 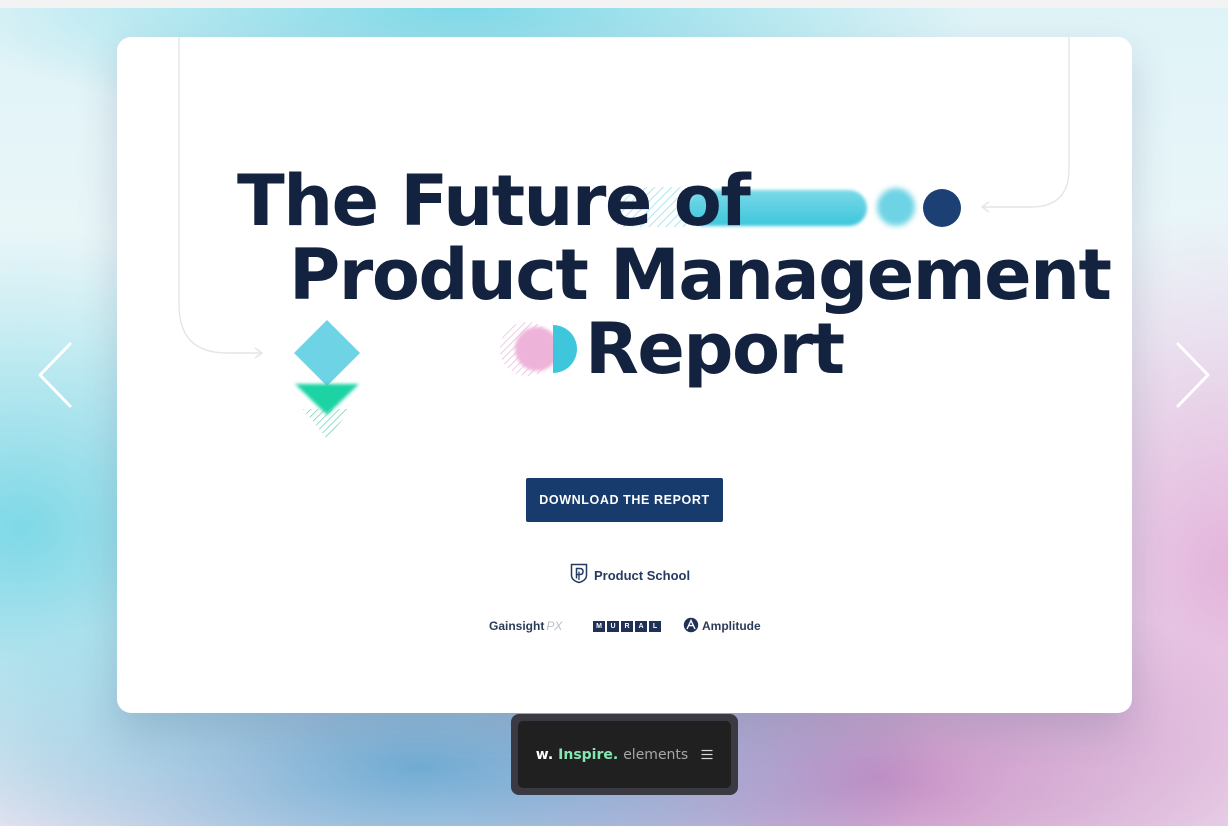 I want to click on amplitude-logo: Amplitude, so click(x=722, y=626).